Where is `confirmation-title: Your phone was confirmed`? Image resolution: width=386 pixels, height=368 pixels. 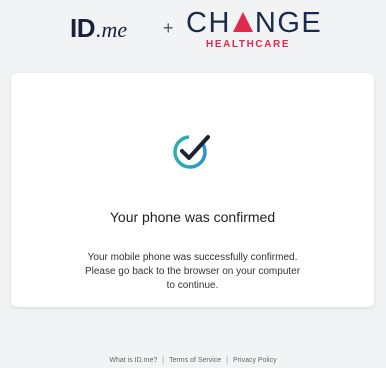
confirmation-title: Your phone was confirmed is located at coordinates (192, 217).